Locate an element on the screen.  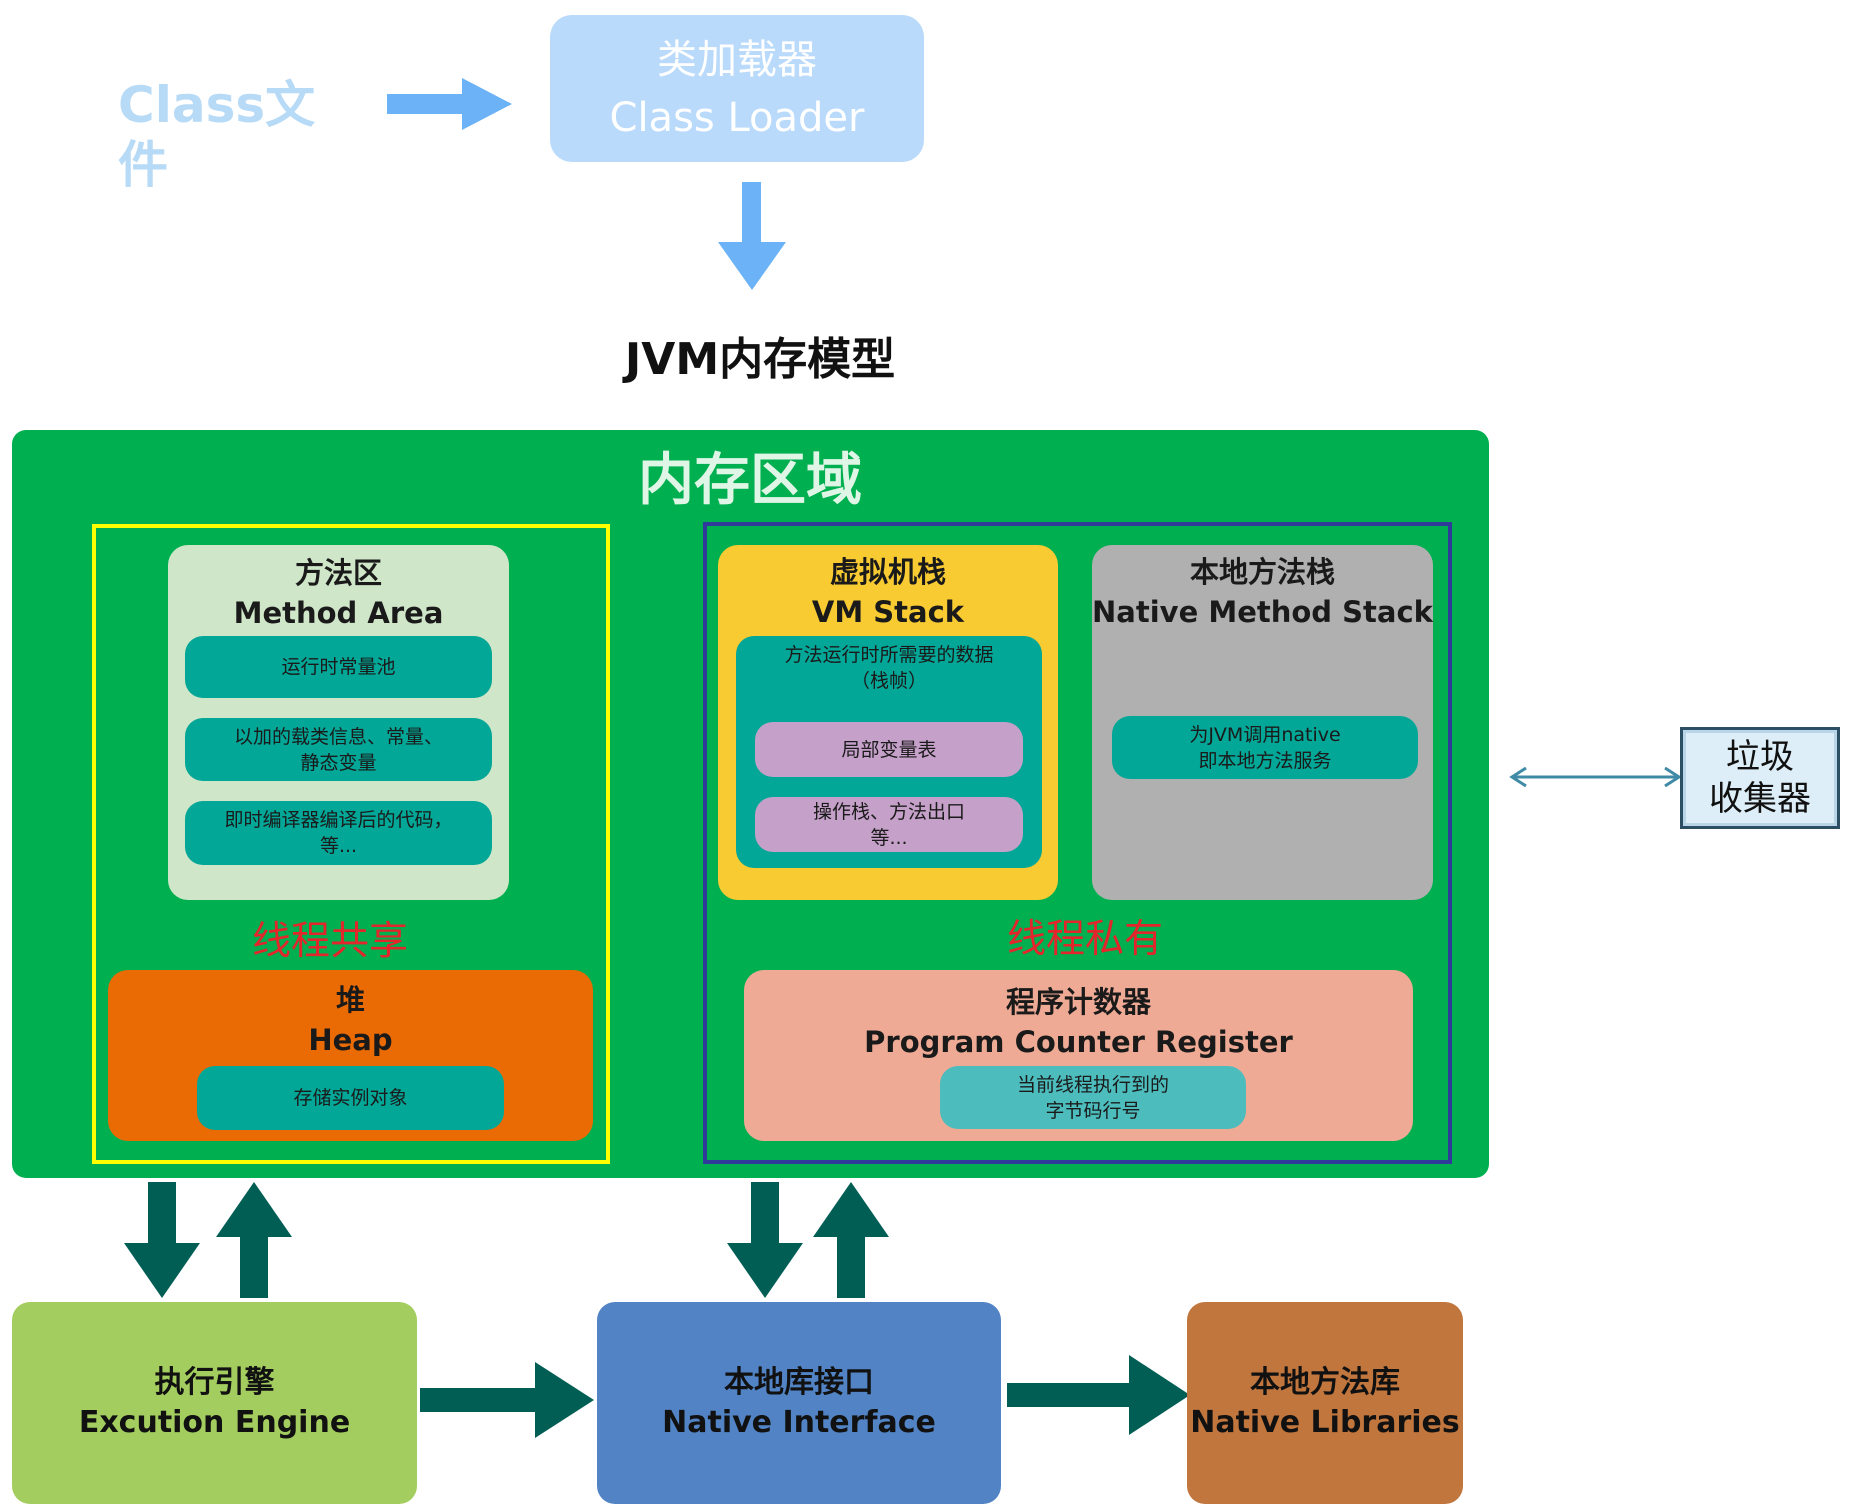
program-counter-title-en: Program Counter Register is located at coordinates (1078, 1042).